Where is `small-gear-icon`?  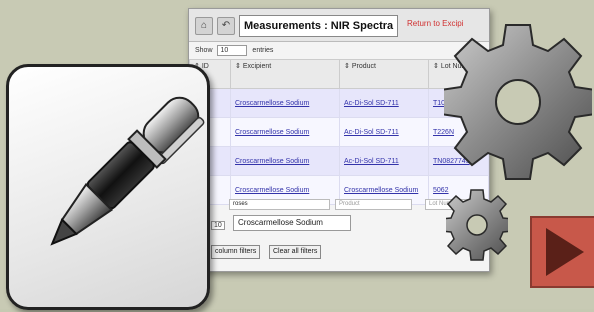
small-gear-icon is located at coordinates (477, 225).